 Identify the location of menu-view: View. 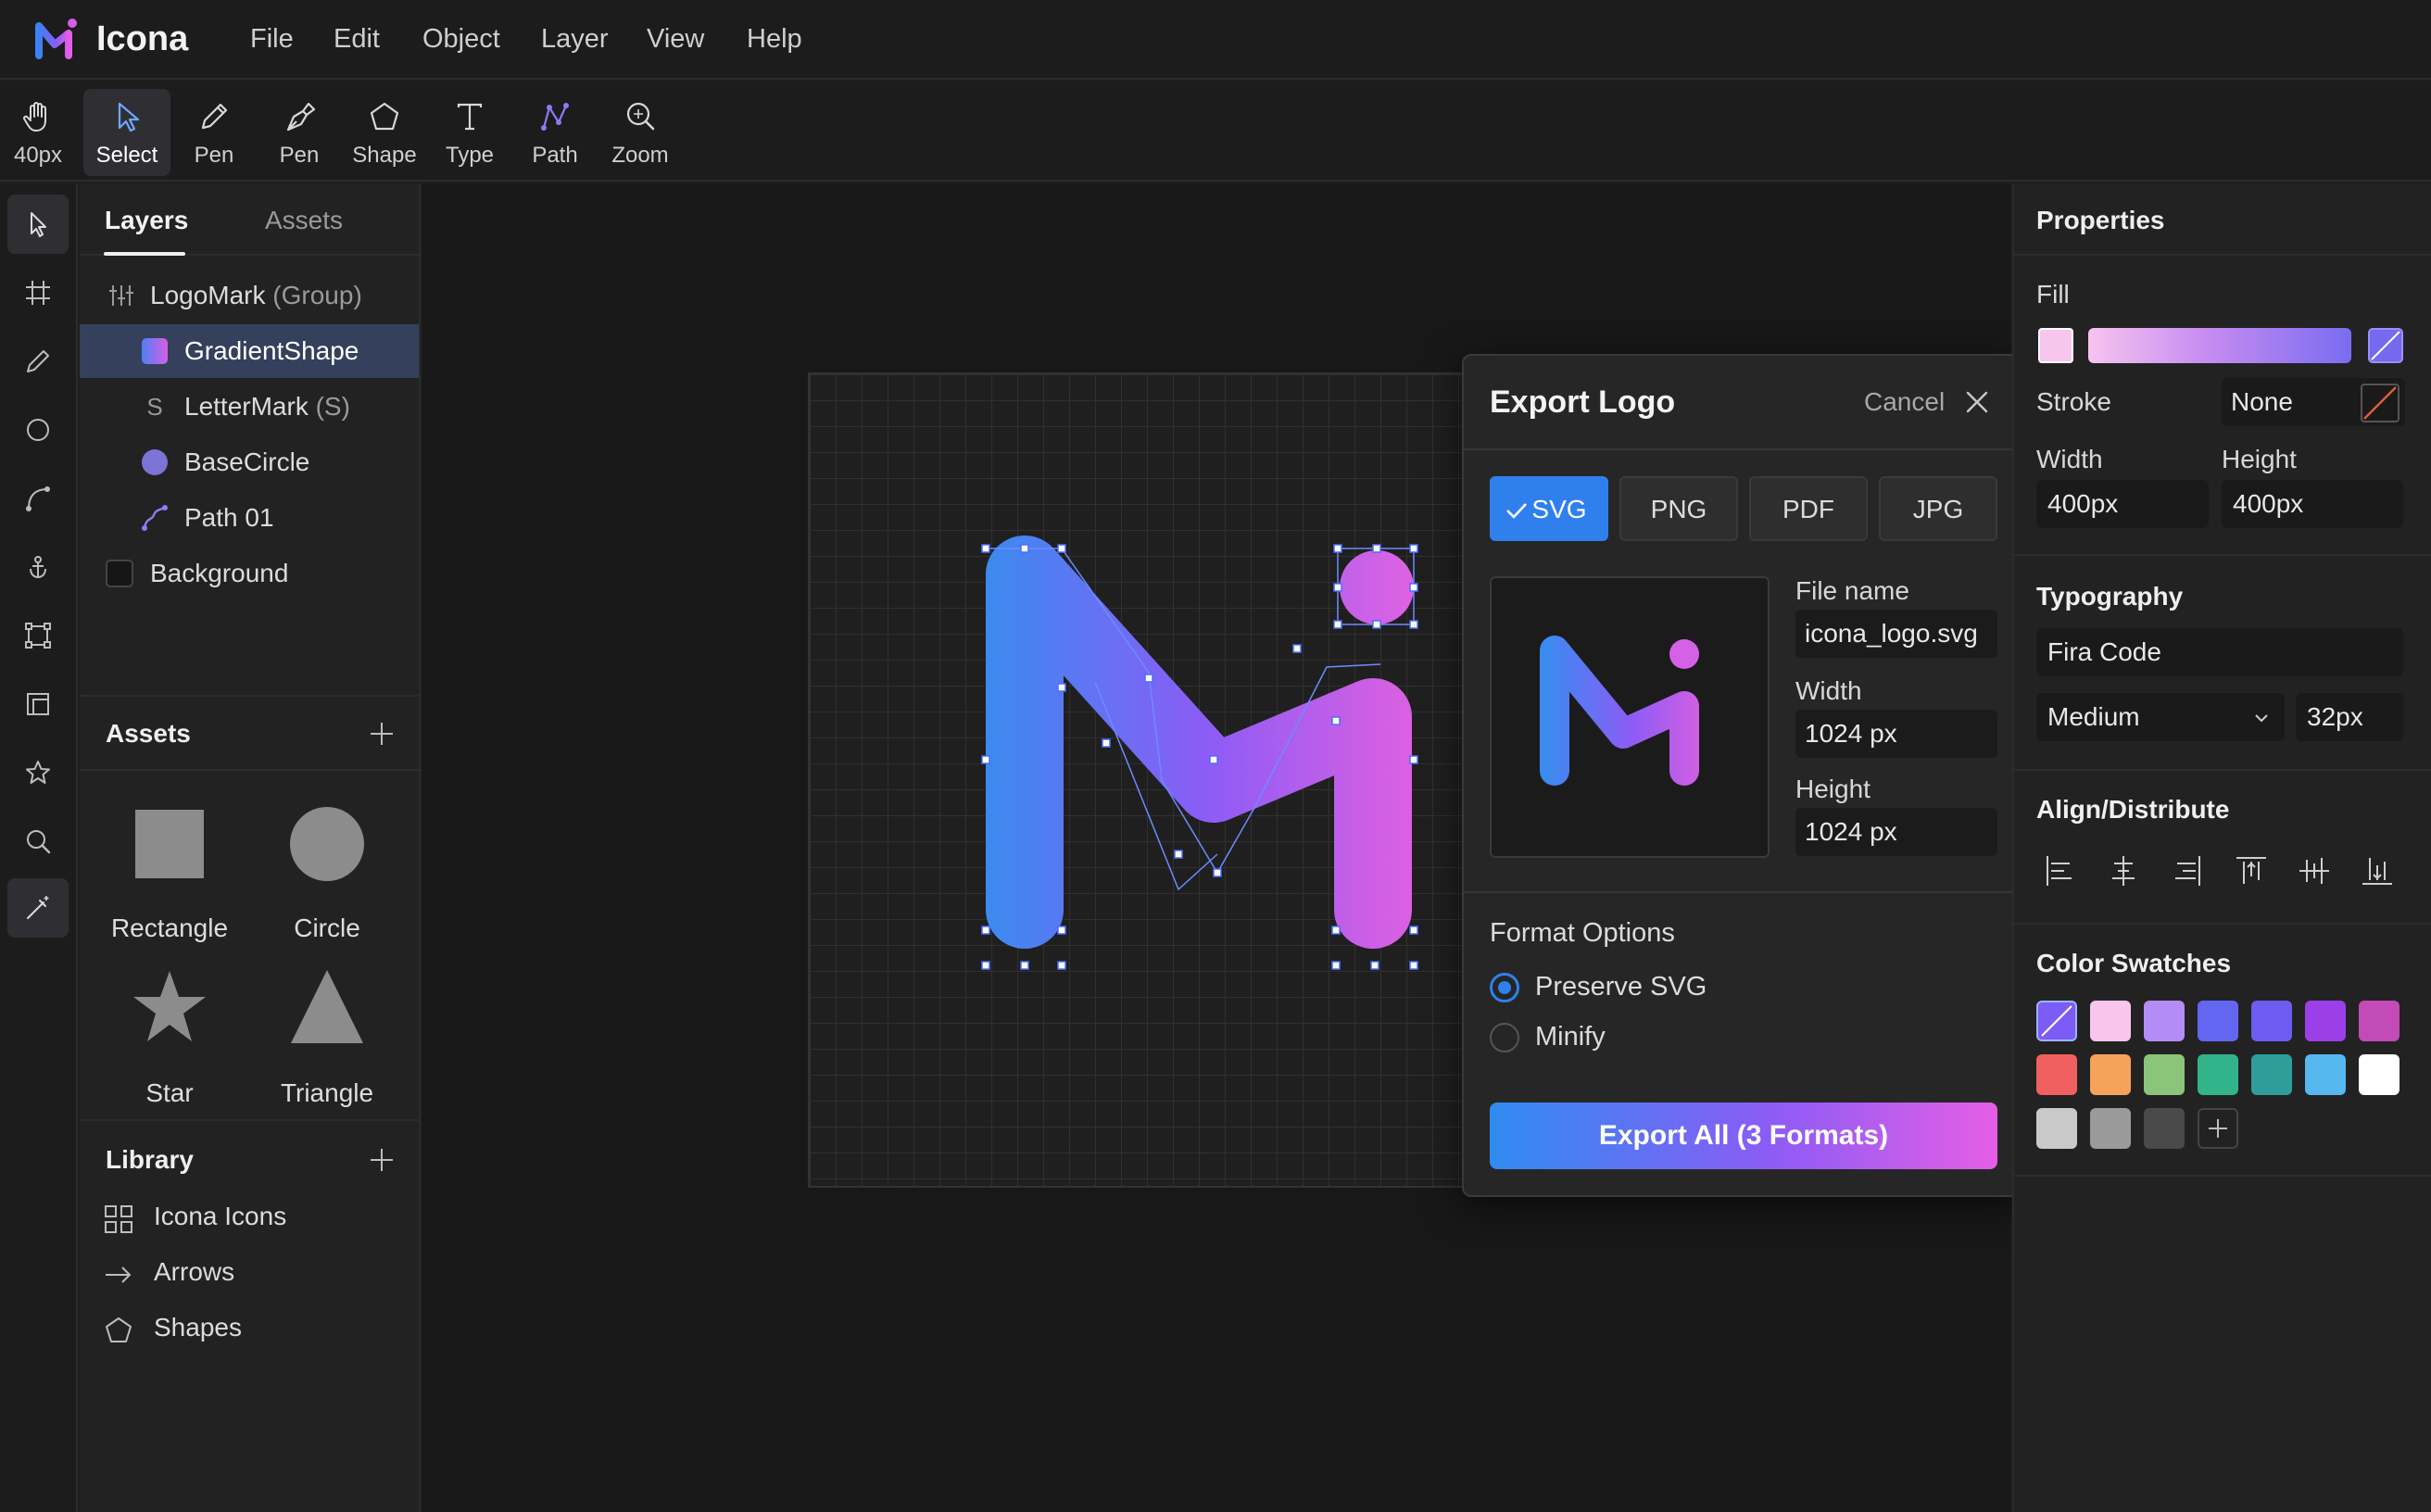
(675, 38).